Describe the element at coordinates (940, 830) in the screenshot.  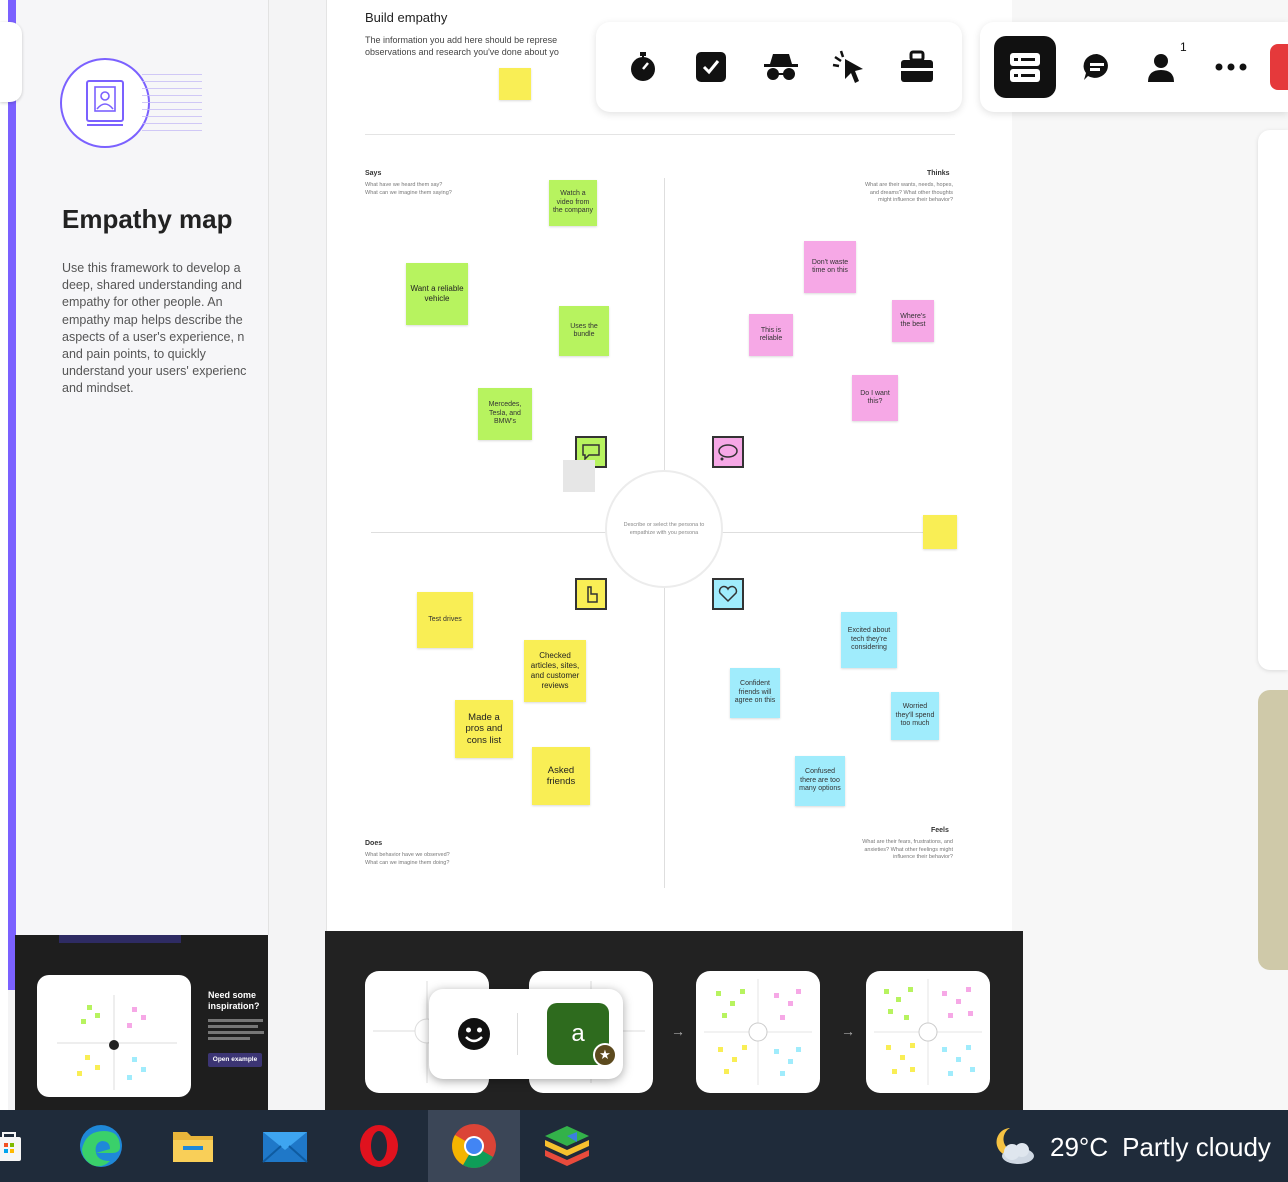
I see `feels-label: Feels` at that location.